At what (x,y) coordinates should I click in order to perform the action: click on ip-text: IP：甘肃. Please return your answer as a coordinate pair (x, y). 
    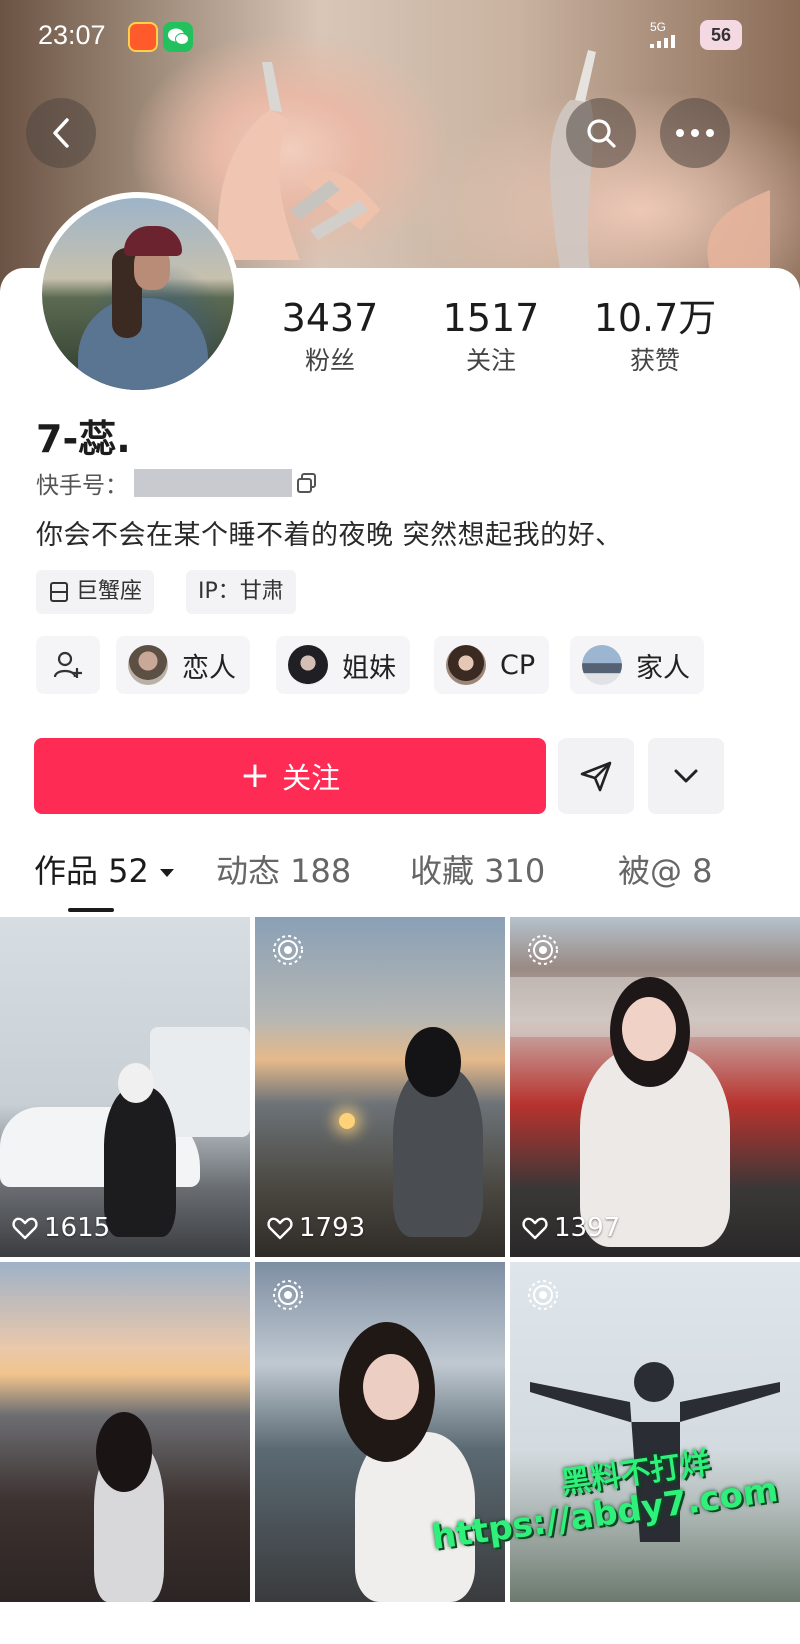
    Looking at the image, I should click on (241, 591).